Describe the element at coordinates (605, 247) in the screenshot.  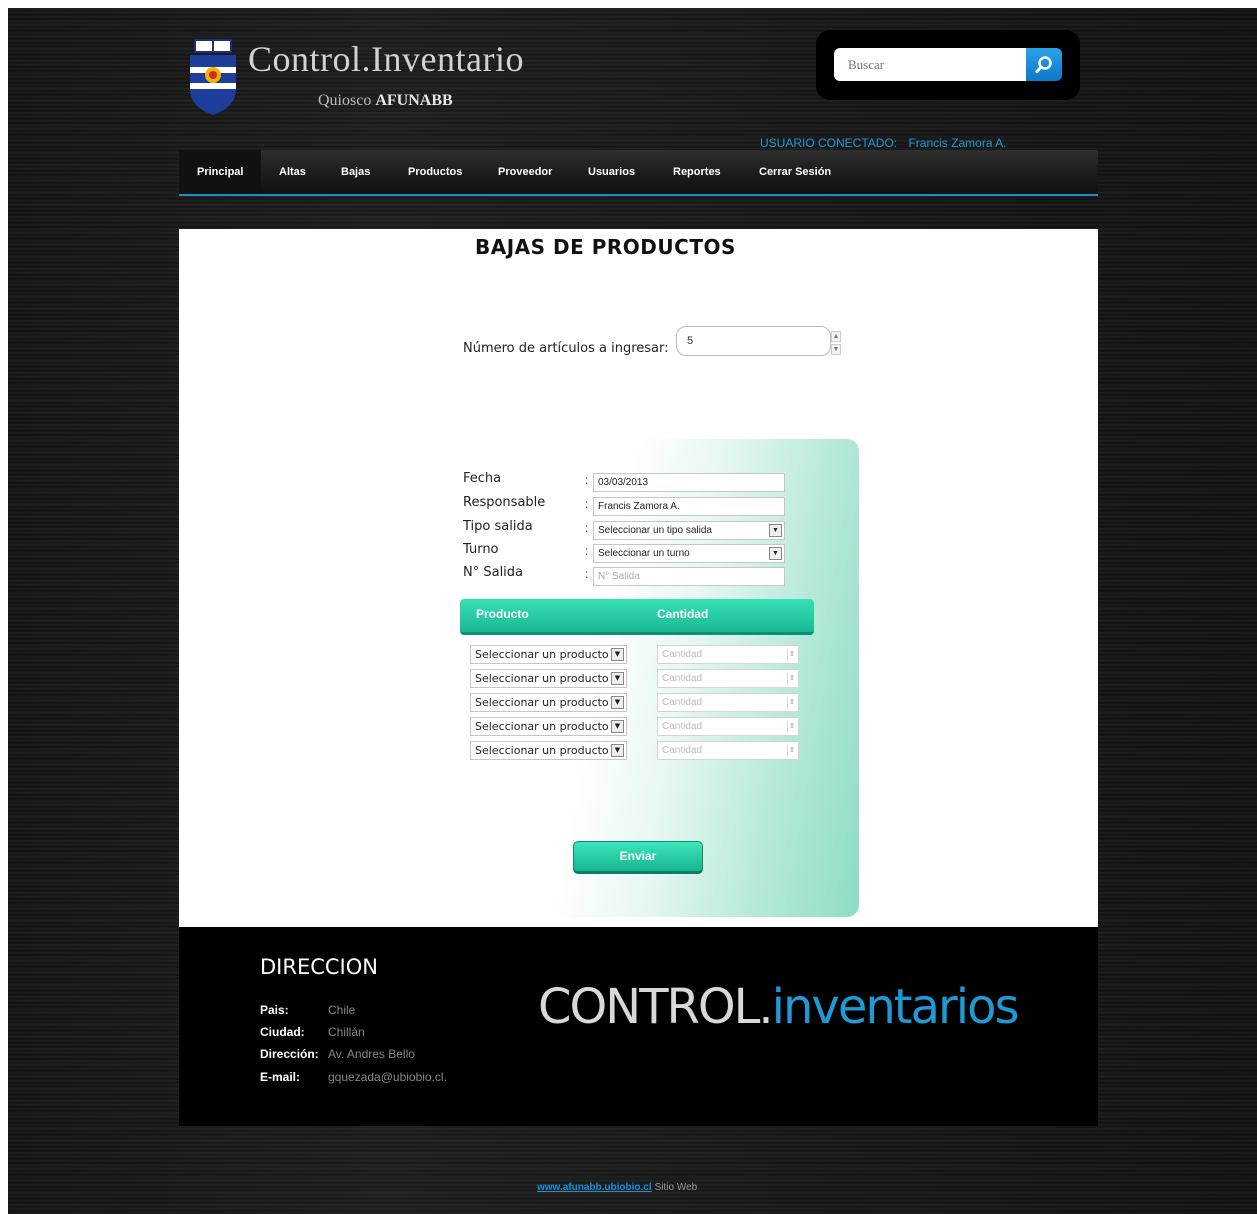
I see `page-title: BAJAS DE PRODUCTOS` at that location.